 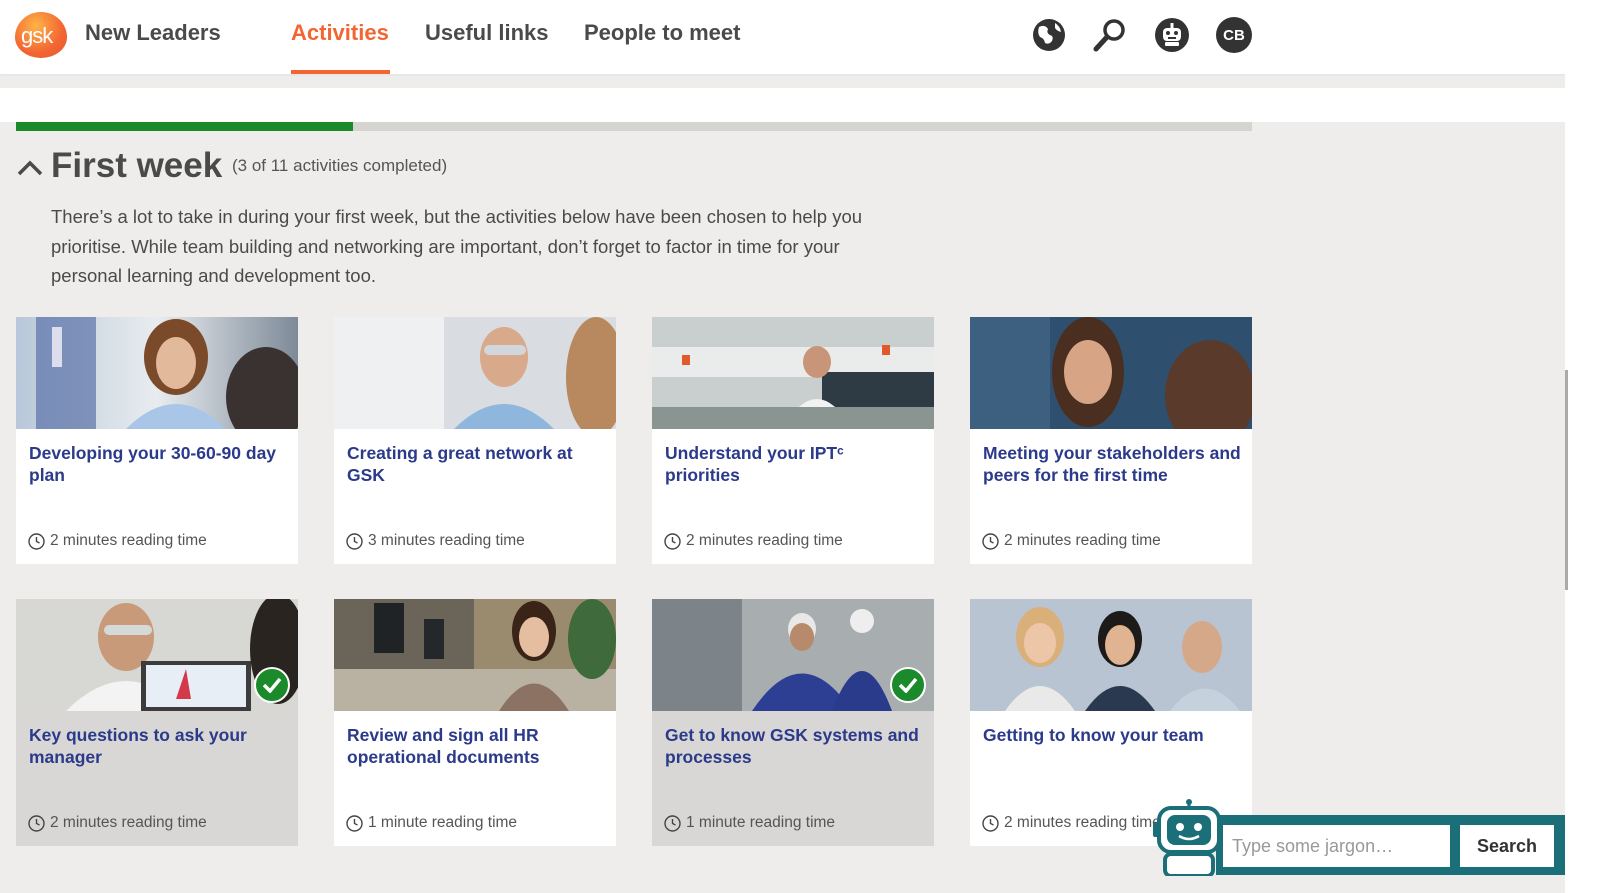 What do you see at coordinates (1189, 837) in the screenshot?
I see `jargon-robot-icon` at bounding box center [1189, 837].